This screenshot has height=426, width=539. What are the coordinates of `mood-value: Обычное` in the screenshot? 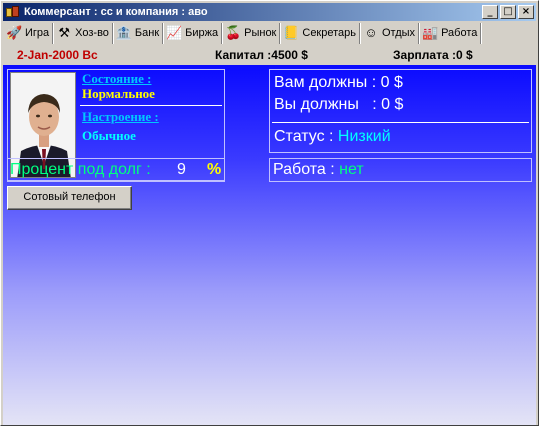 It's located at (109, 135).